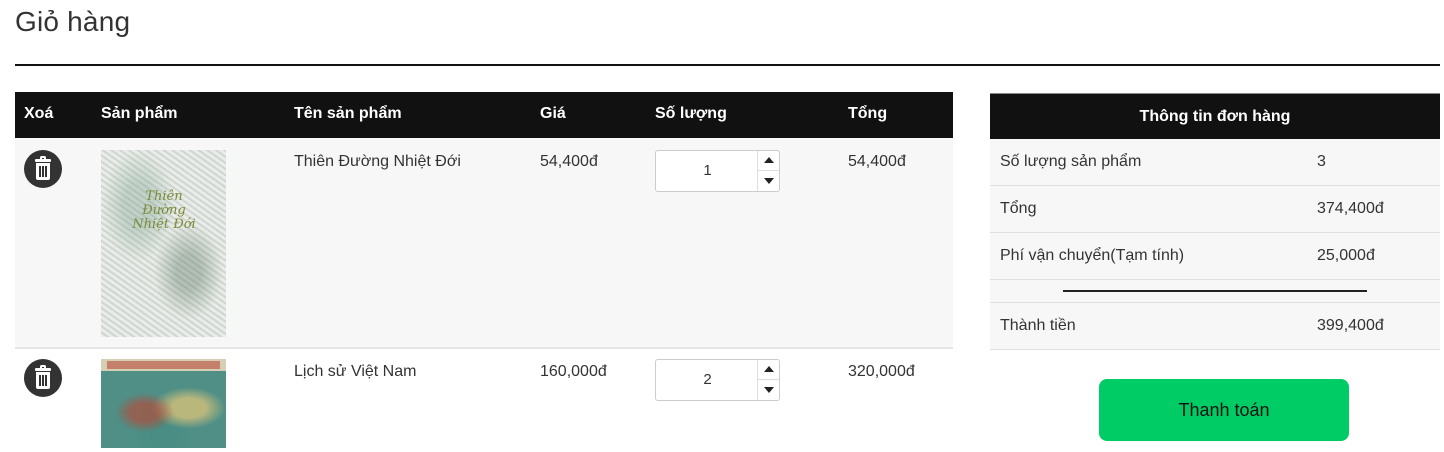 This screenshot has height=452, width=1444. I want to click on summary-row: Số lượng sản phẩm 3, so click(1215, 162).